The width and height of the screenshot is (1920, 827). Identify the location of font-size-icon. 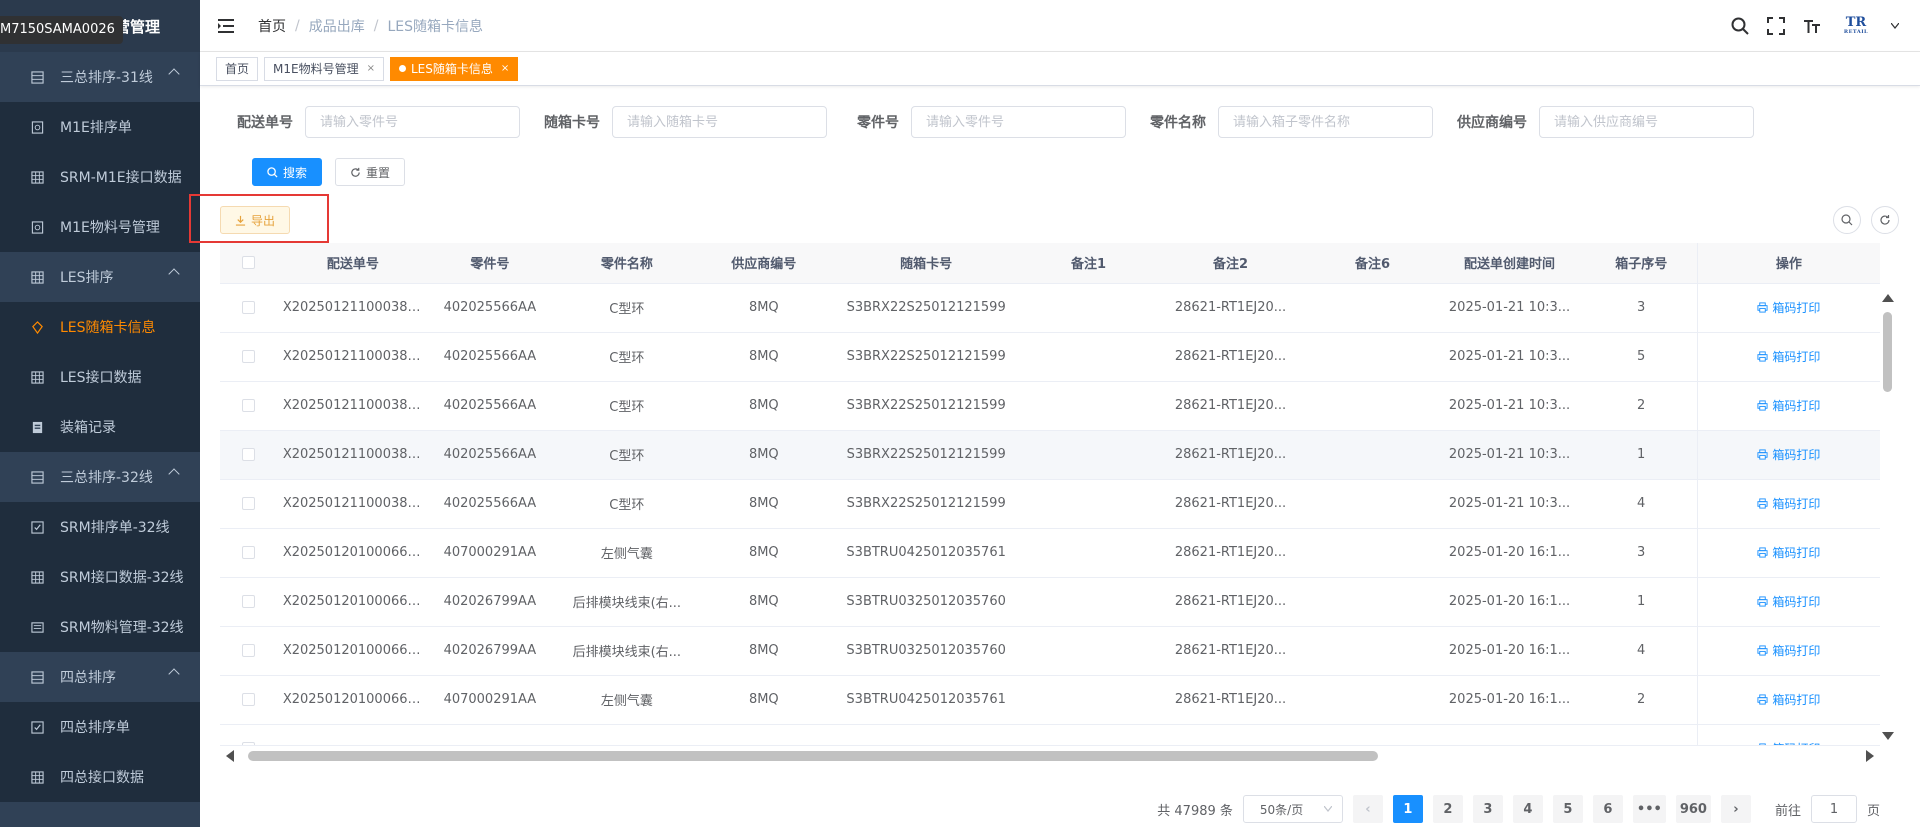
(1812, 26).